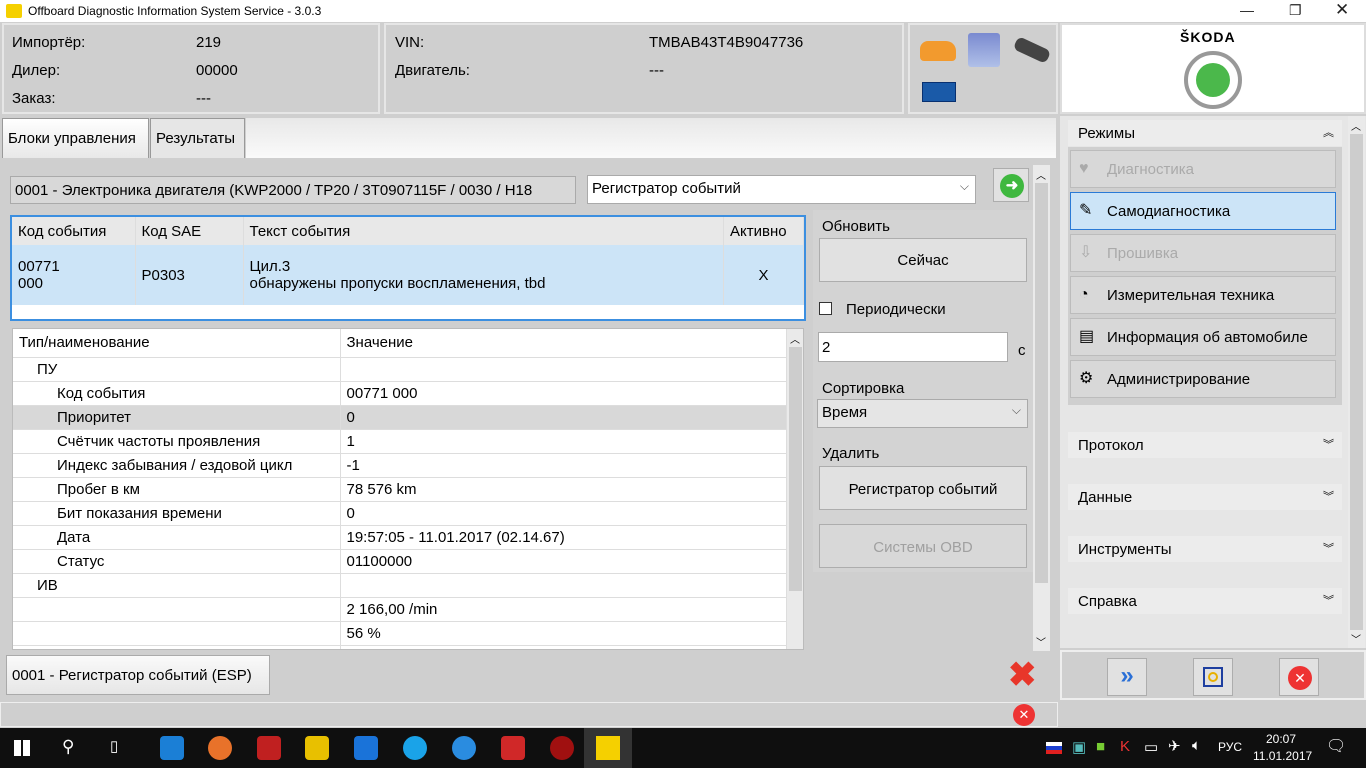 The width and height of the screenshot is (1366, 768). Describe the element at coordinates (400, 369) in the screenshot. I see `table-row: ПУ` at that location.